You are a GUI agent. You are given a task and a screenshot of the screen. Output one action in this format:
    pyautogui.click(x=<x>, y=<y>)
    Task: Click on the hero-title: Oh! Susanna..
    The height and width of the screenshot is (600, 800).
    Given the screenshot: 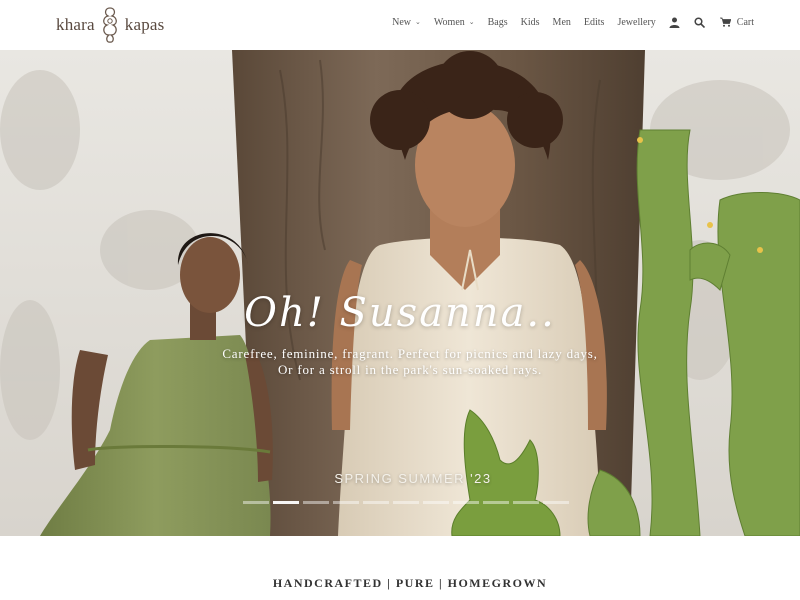 What is the action you would take?
    pyautogui.click(x=400, y=313)
    